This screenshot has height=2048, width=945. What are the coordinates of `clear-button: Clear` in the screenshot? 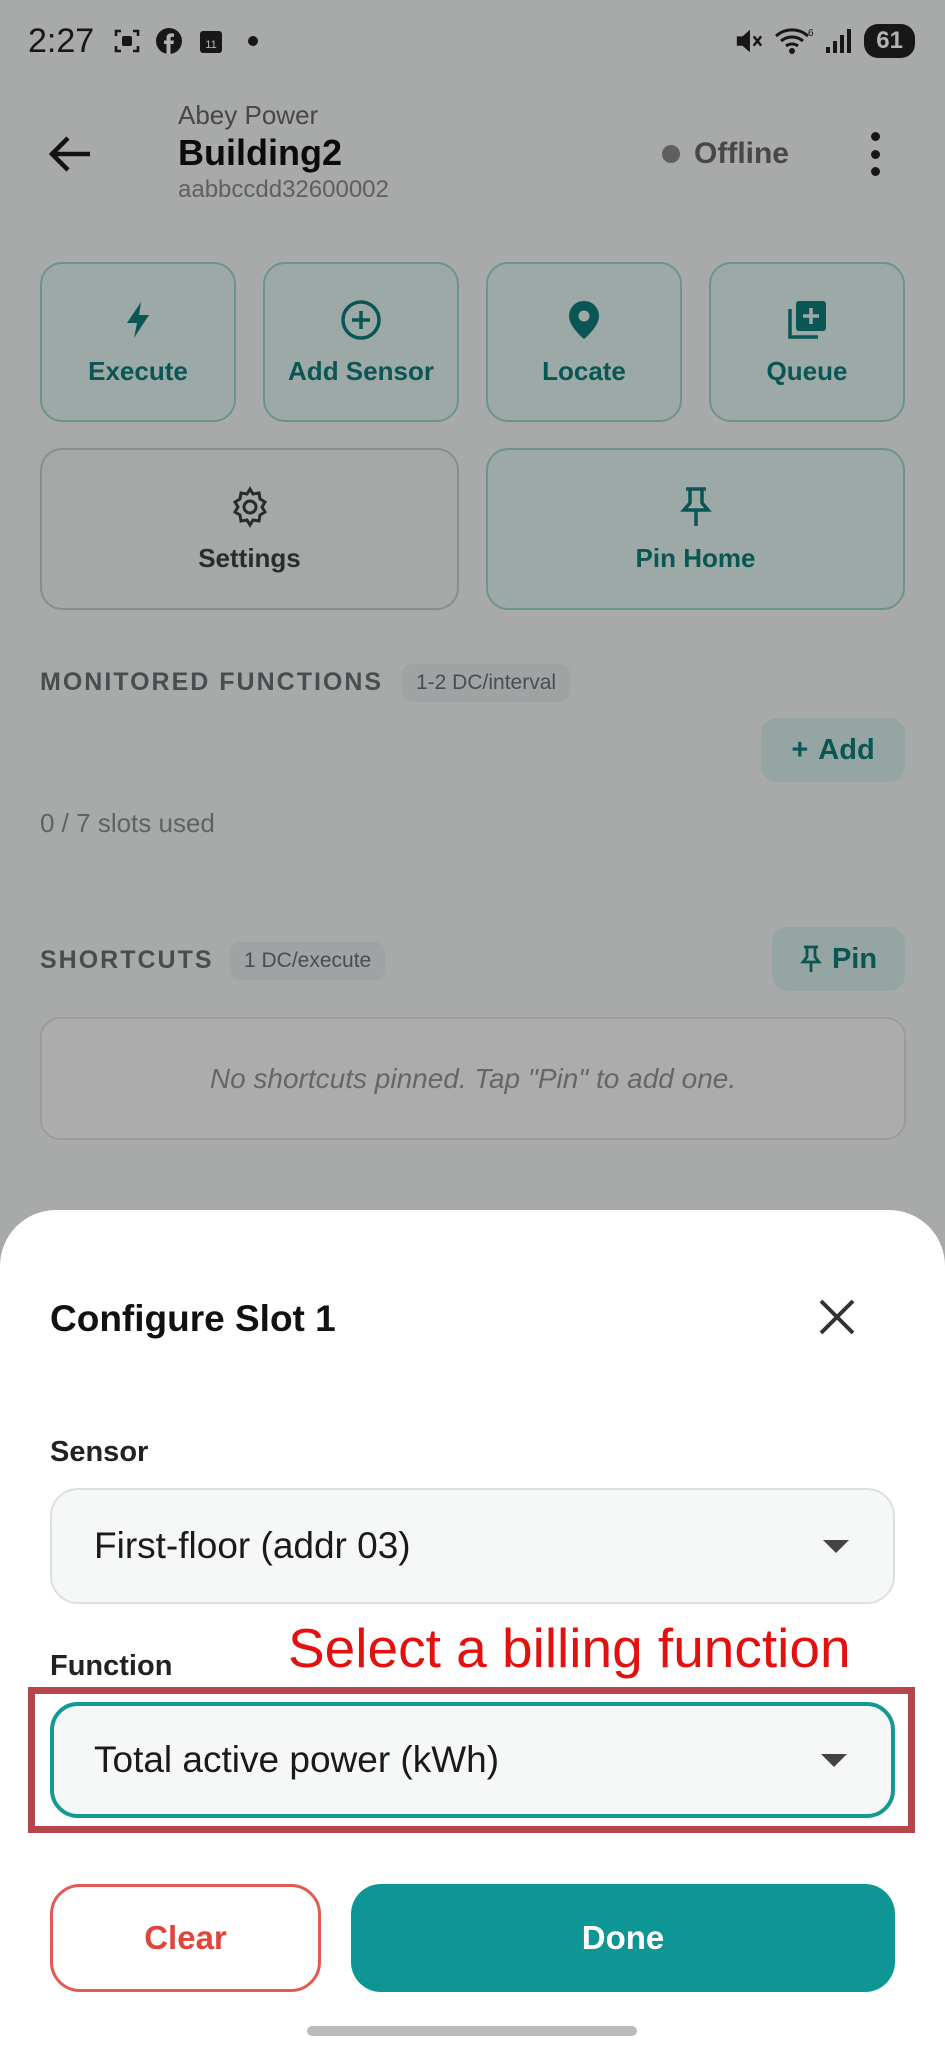 It's located at (185, 1938).